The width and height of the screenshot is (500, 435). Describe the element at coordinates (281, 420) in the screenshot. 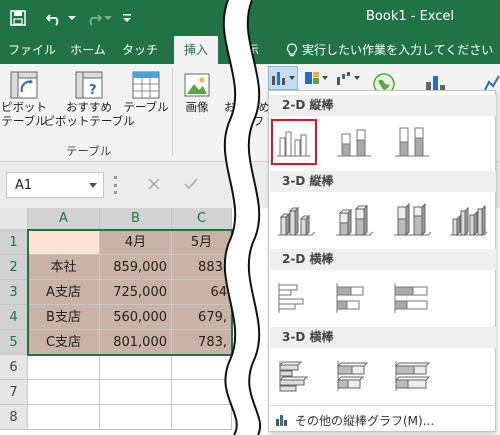

I see `column-chart-small-icon` at that location.